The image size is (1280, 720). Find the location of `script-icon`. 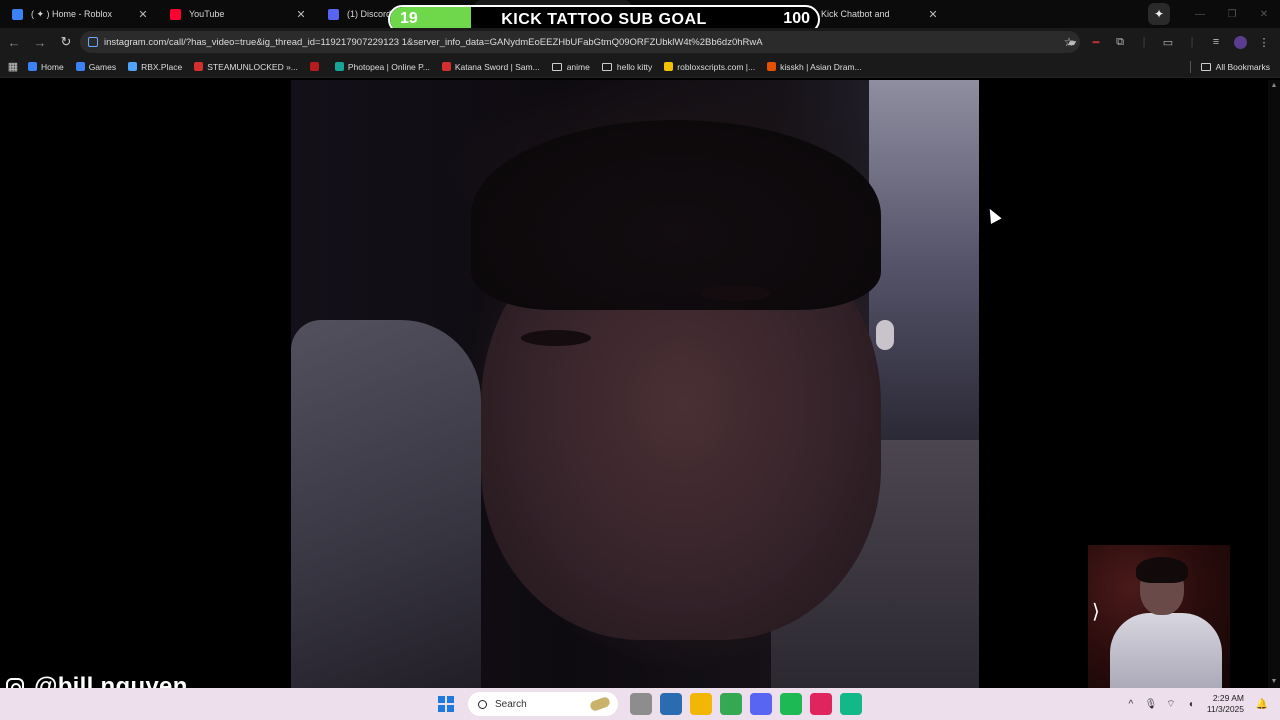

script-icon is located at coordinates (669, 66).